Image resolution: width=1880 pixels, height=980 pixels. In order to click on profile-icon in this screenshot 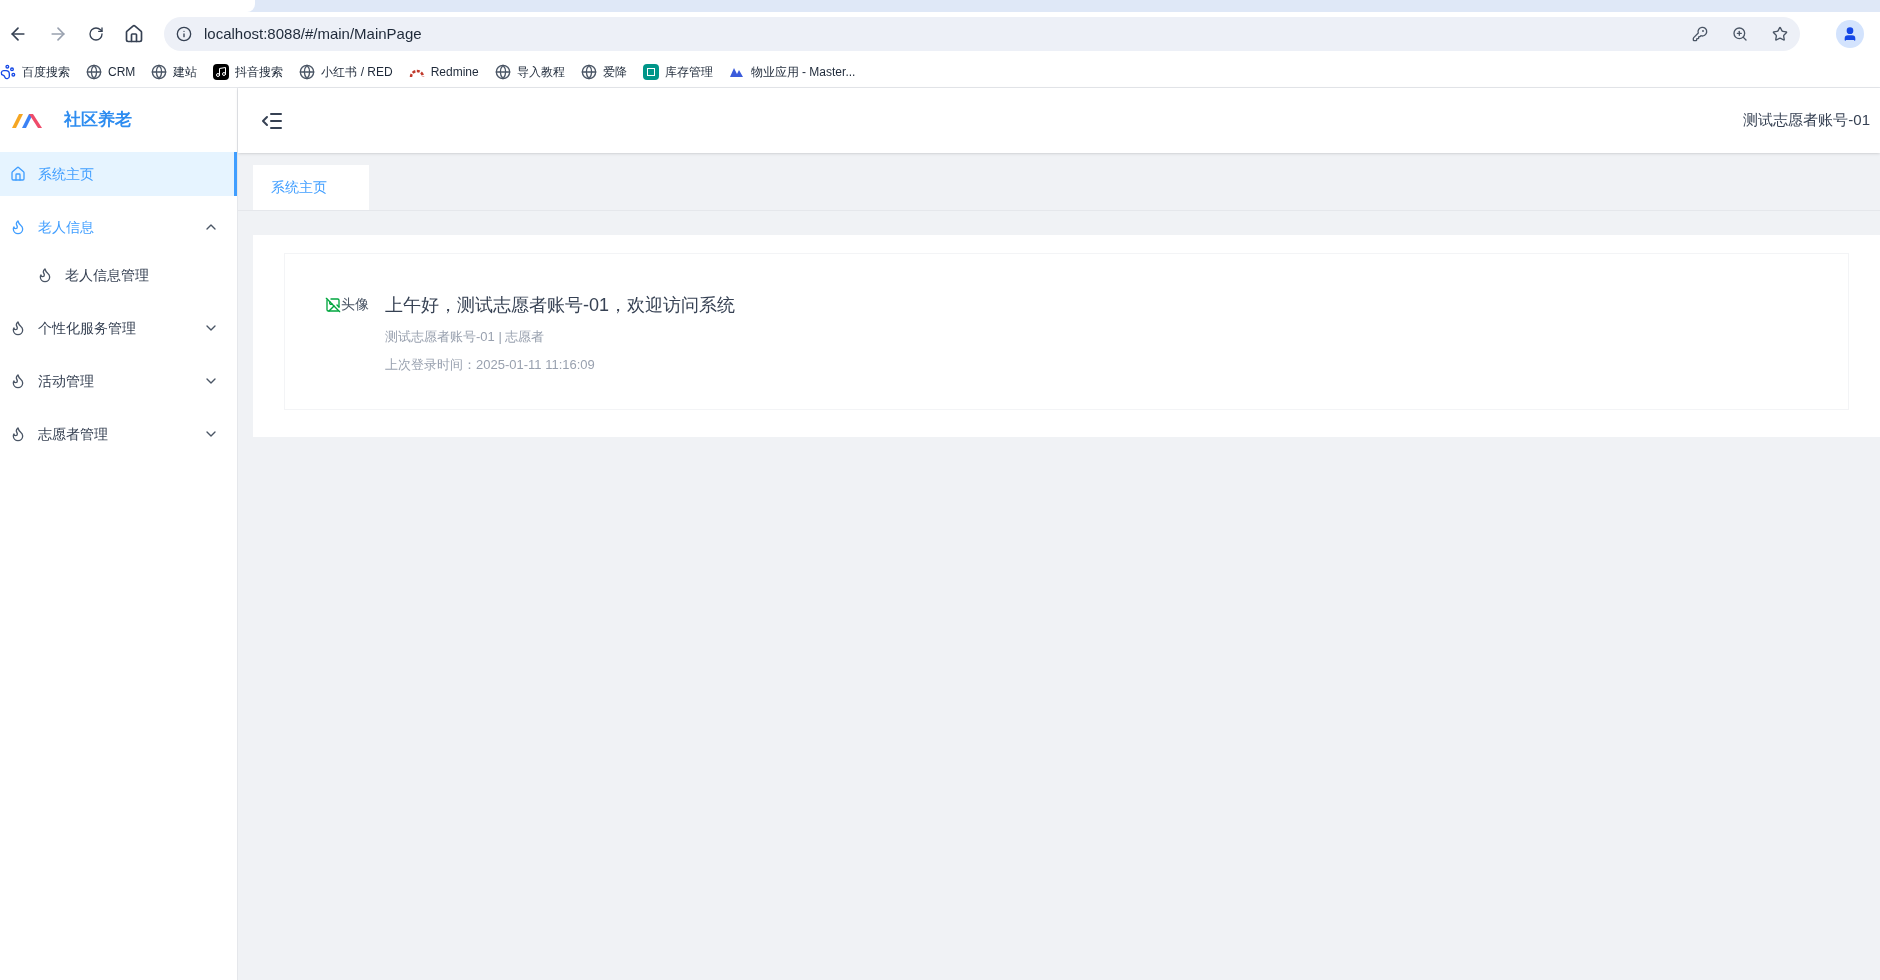, I will do `click(1850, 34)`.